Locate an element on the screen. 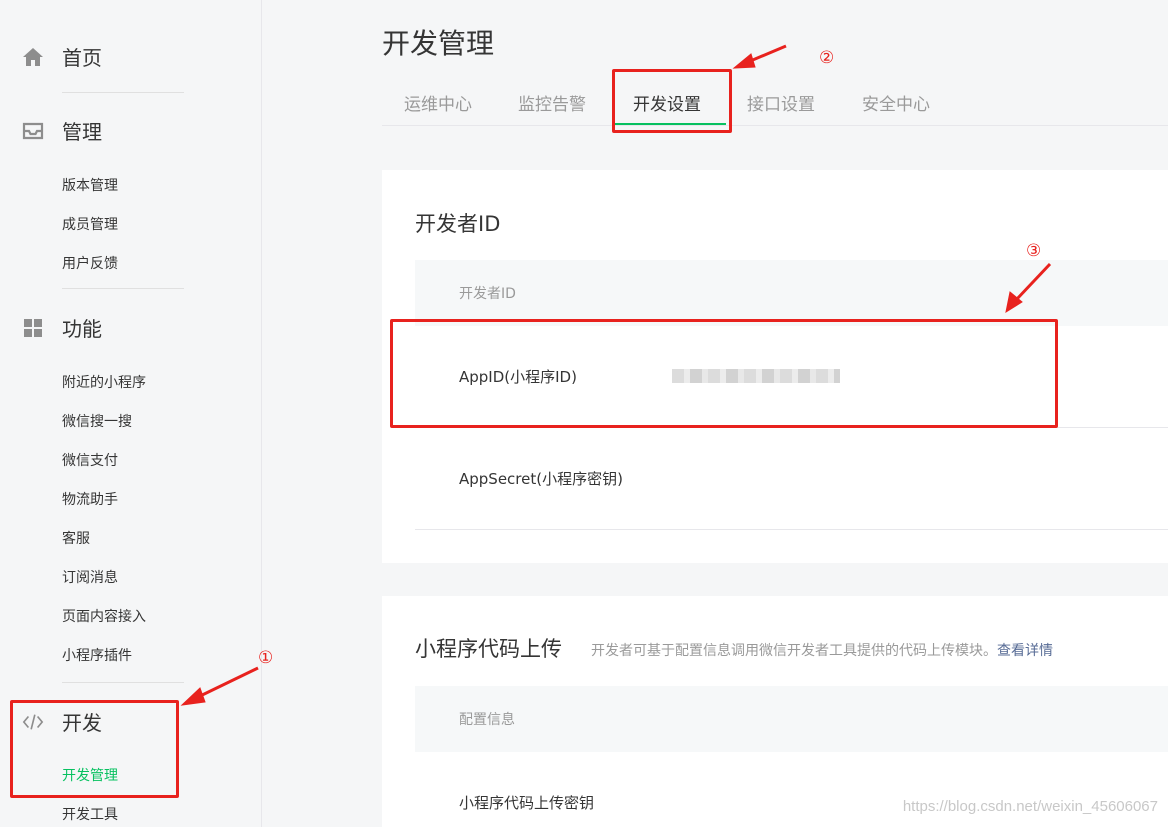 This screenshot has width=1168, height=827. arrow-3-shaft is located at coordinates (1033, 282).